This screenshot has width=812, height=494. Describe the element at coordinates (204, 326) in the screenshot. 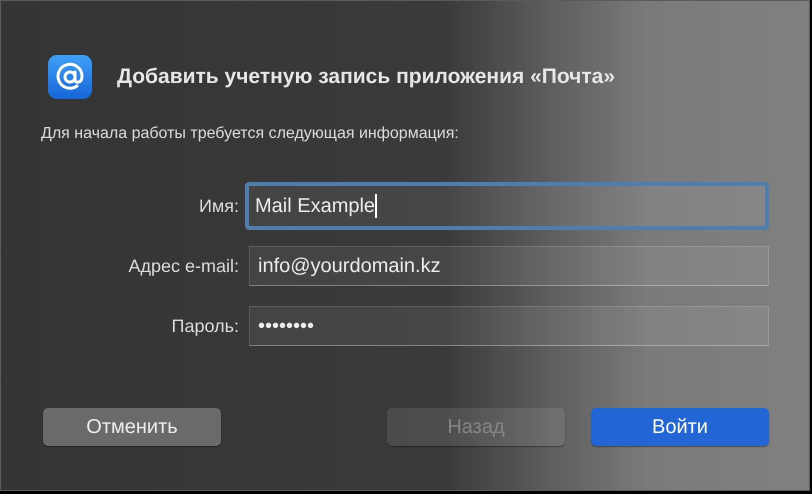

I see `field-label: Пароль:` at that location.